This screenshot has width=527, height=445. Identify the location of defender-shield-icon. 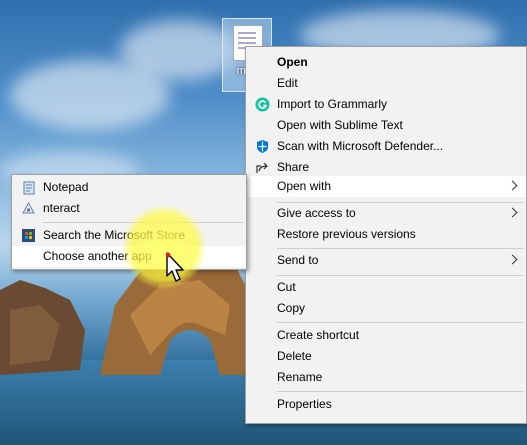
(262, 146).